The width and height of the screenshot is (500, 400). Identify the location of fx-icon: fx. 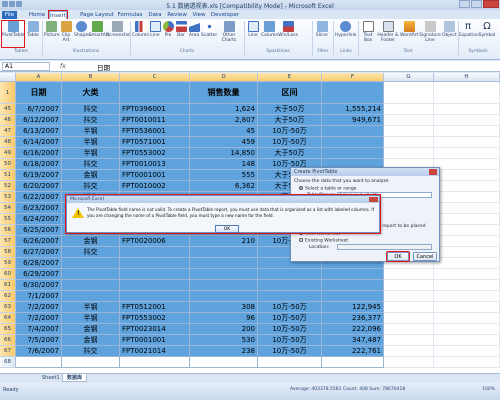
(63, 66).